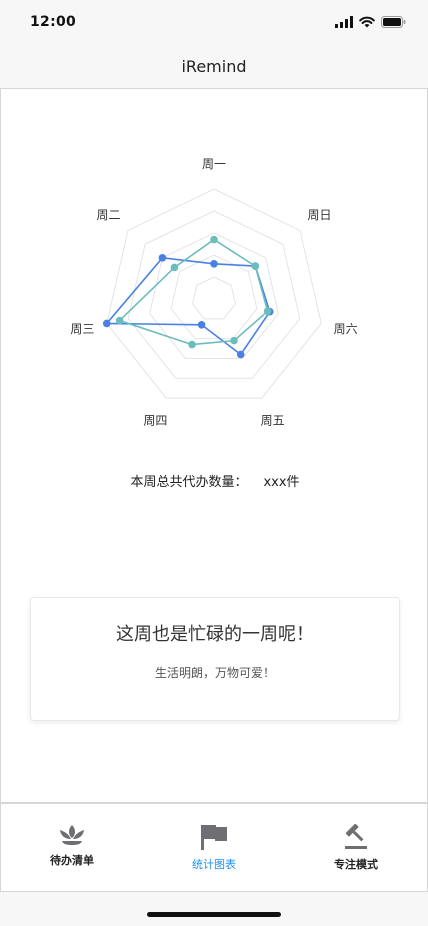  What do you see at coordinates (214, 164) in the screenshot?
I see `radar-axis-label: 周一` at bounding box center [214, 164].